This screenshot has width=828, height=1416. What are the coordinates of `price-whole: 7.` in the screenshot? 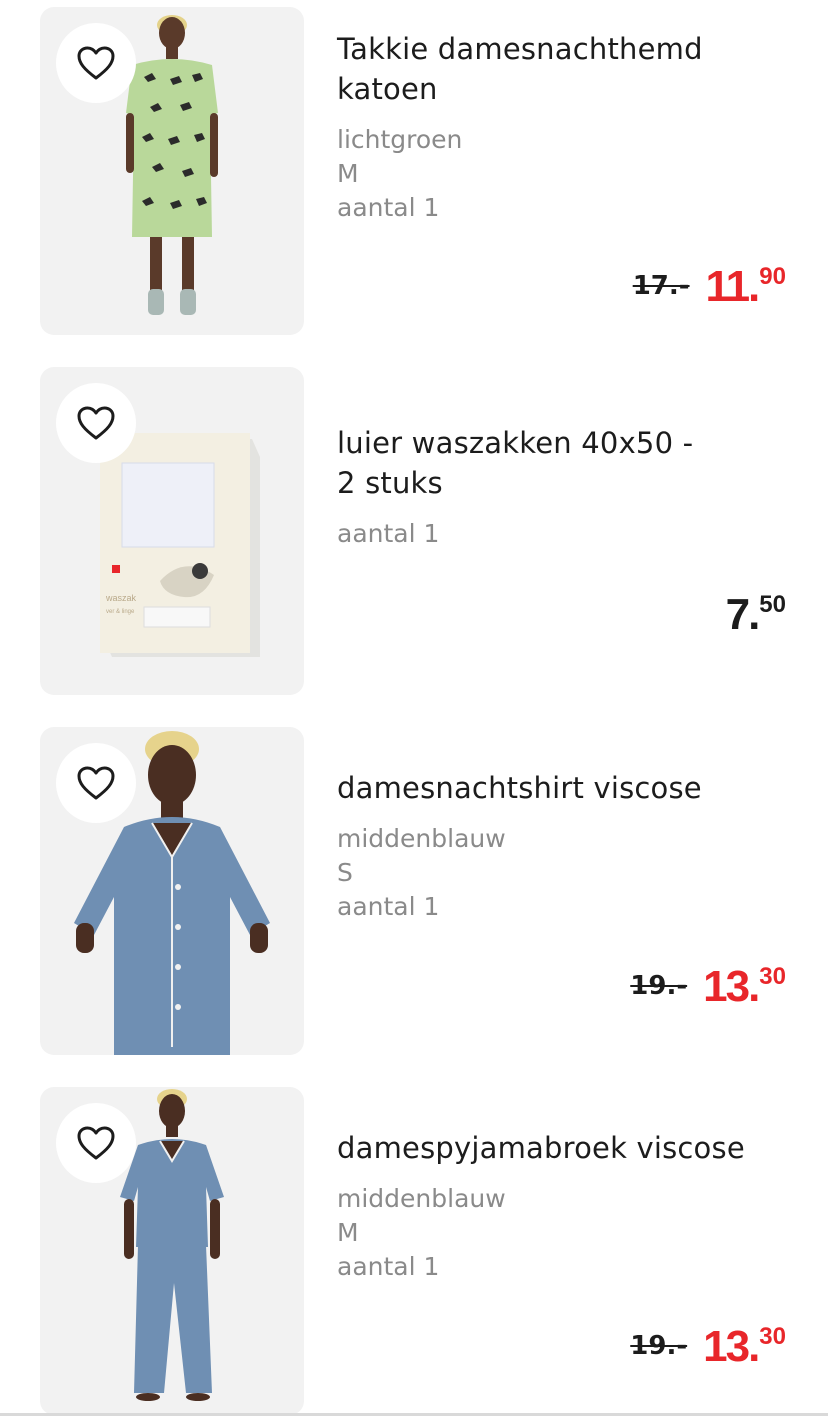 It's located at (743, 614).